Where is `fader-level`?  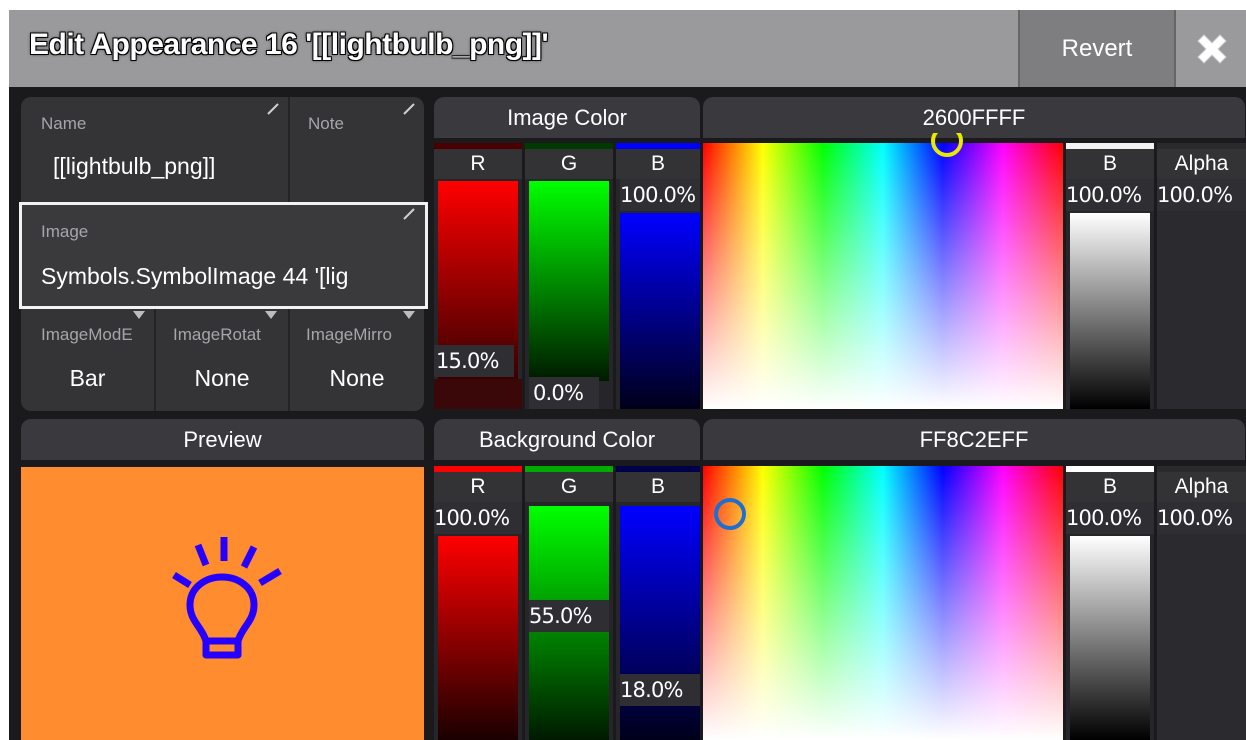
fader-level is located at coordinates (478, 394).